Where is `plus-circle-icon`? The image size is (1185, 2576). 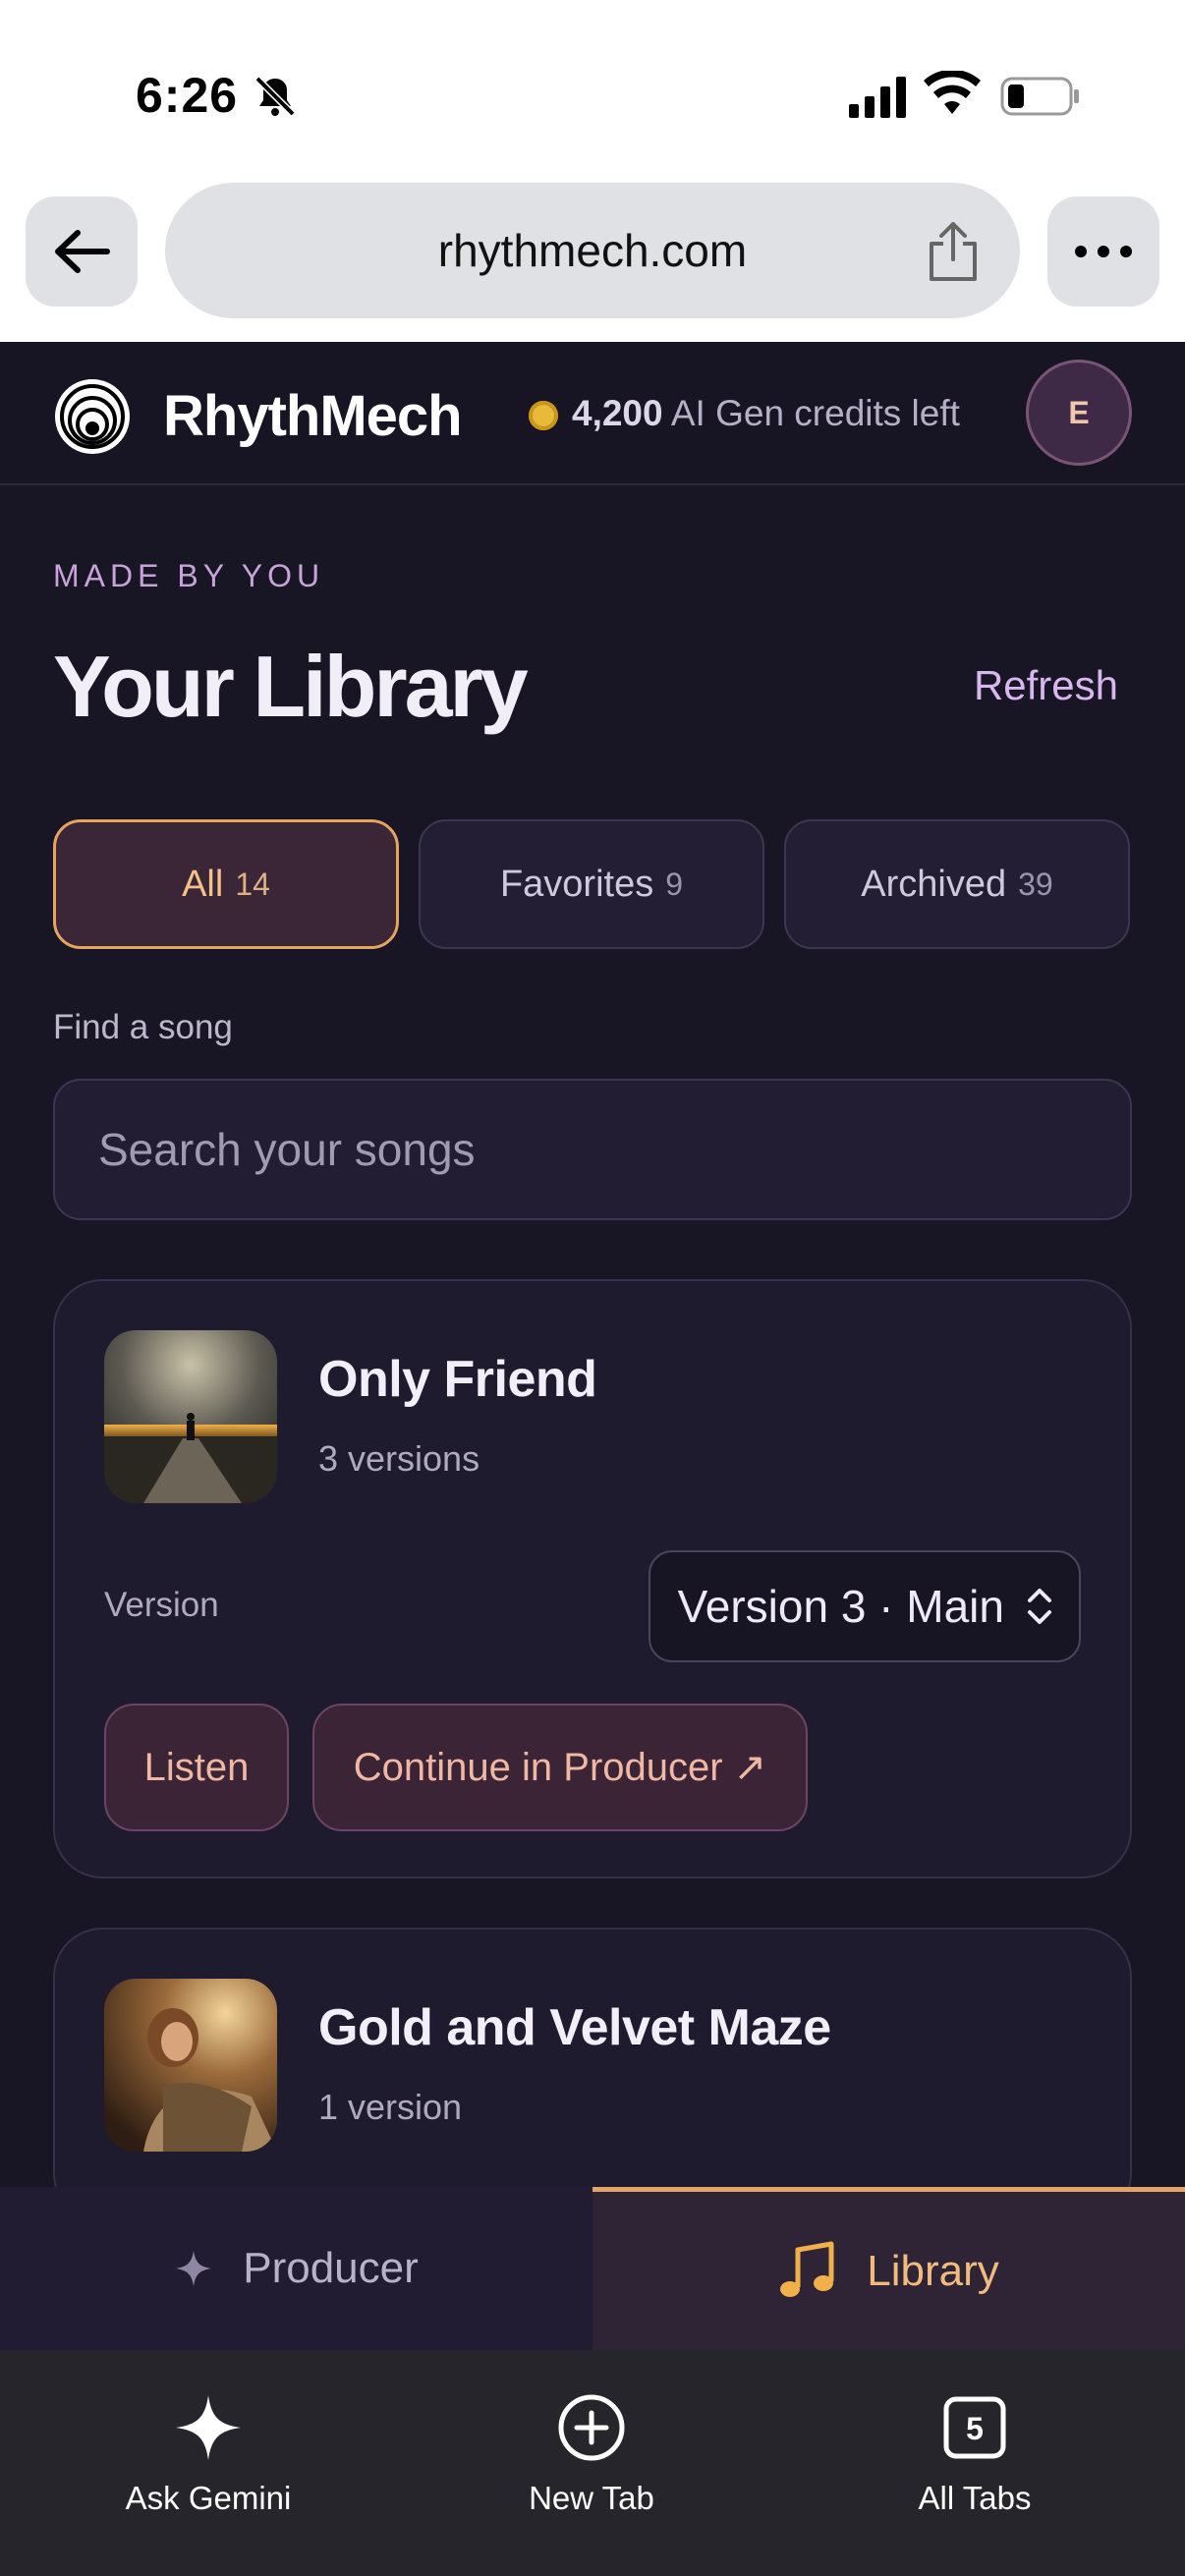
plus-circle-icon is located at coordinates (592, 2427).